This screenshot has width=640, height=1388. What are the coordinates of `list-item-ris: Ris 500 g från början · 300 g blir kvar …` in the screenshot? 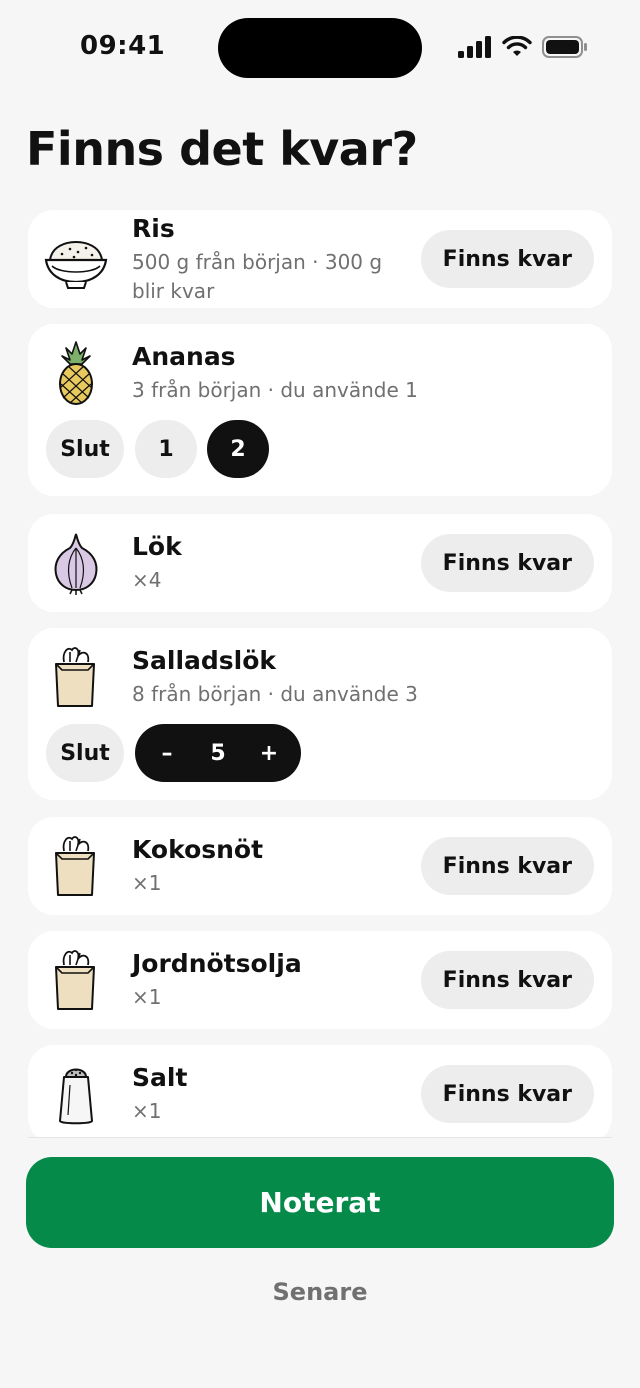 It's located at (320, 259).